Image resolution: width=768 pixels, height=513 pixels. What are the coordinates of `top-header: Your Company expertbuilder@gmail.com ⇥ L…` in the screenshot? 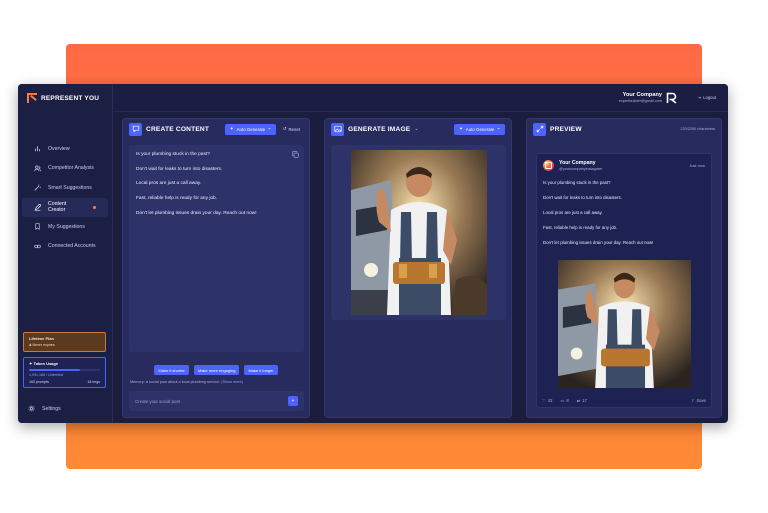 It's located at (420, 98).